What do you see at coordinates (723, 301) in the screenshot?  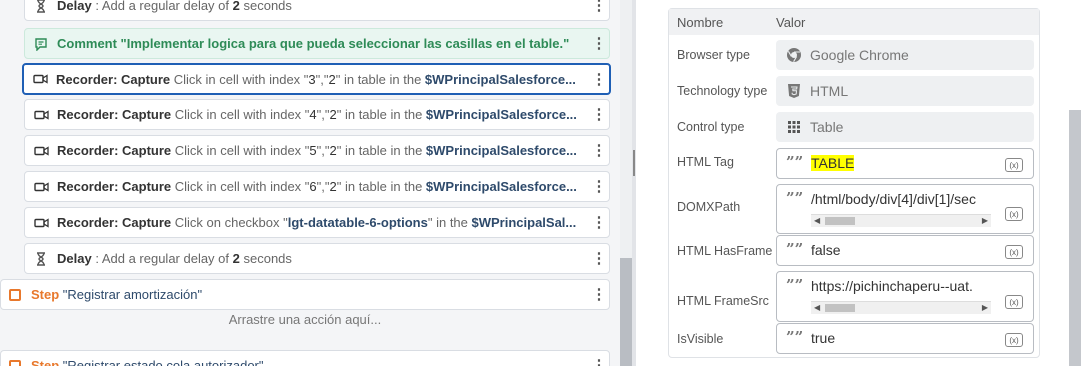 I see `property-label: HTML FrameSrc` at bounding box center [723, 301].